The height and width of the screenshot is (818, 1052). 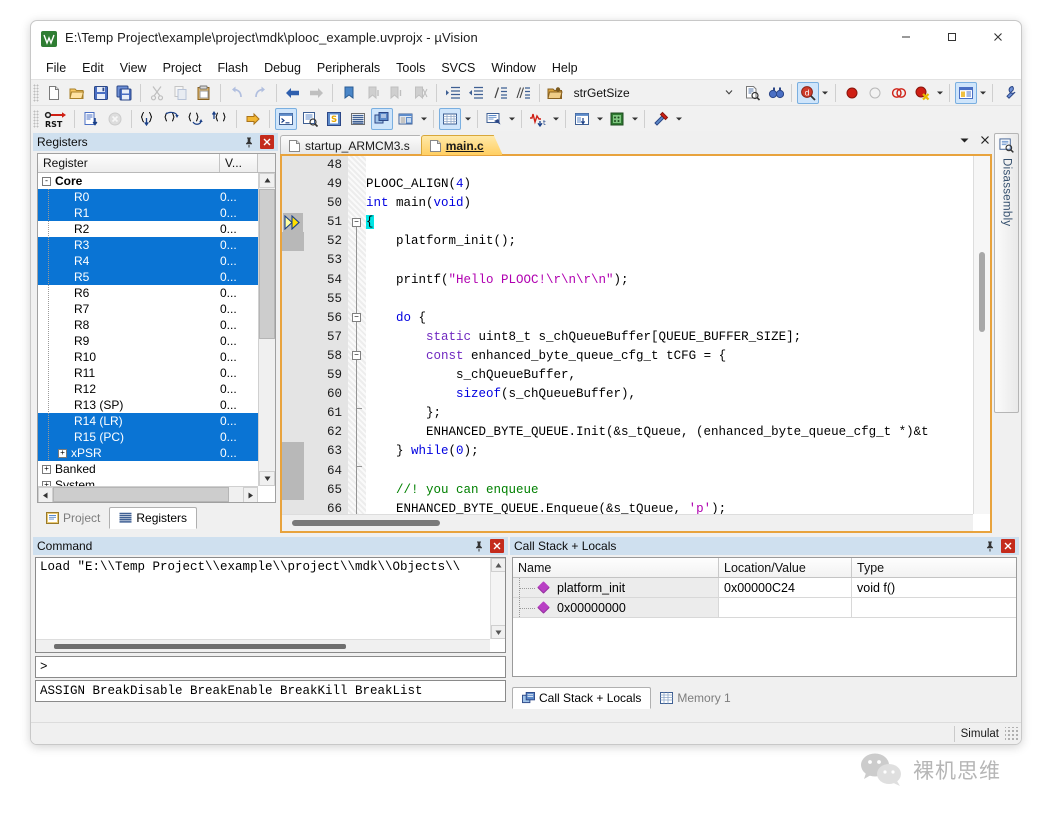 I want to click on chevron-down-icon, so click(x=729, y=92).